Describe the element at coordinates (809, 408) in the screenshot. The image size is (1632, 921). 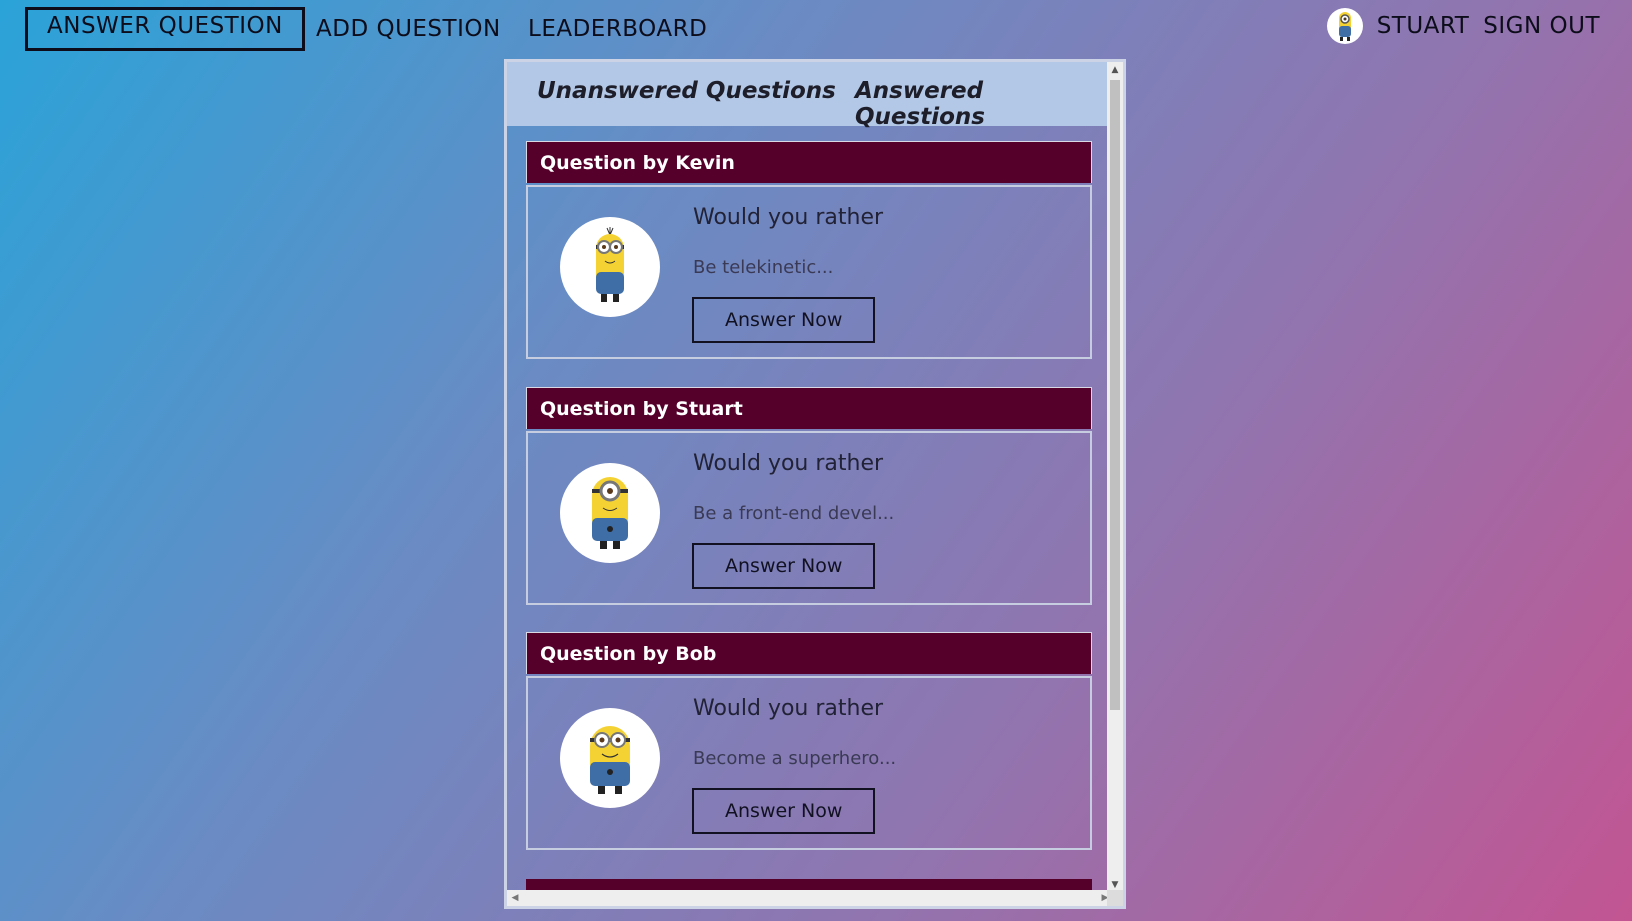
I see `card-header: Question by Stuart` at that location.